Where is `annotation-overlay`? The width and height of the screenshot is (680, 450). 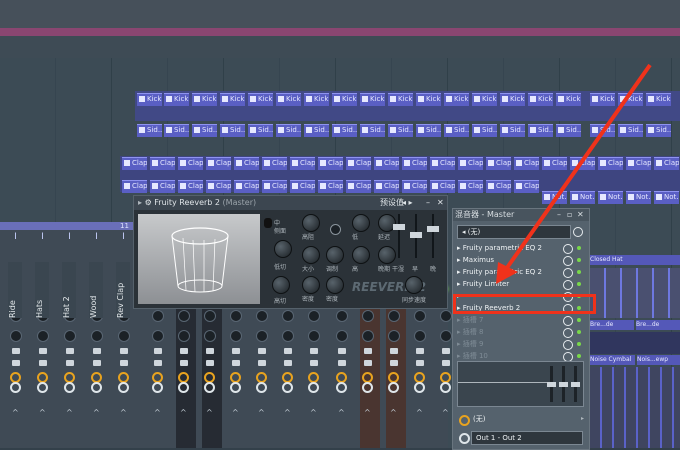 annotation-overlay is located at coordinates (574, 173).